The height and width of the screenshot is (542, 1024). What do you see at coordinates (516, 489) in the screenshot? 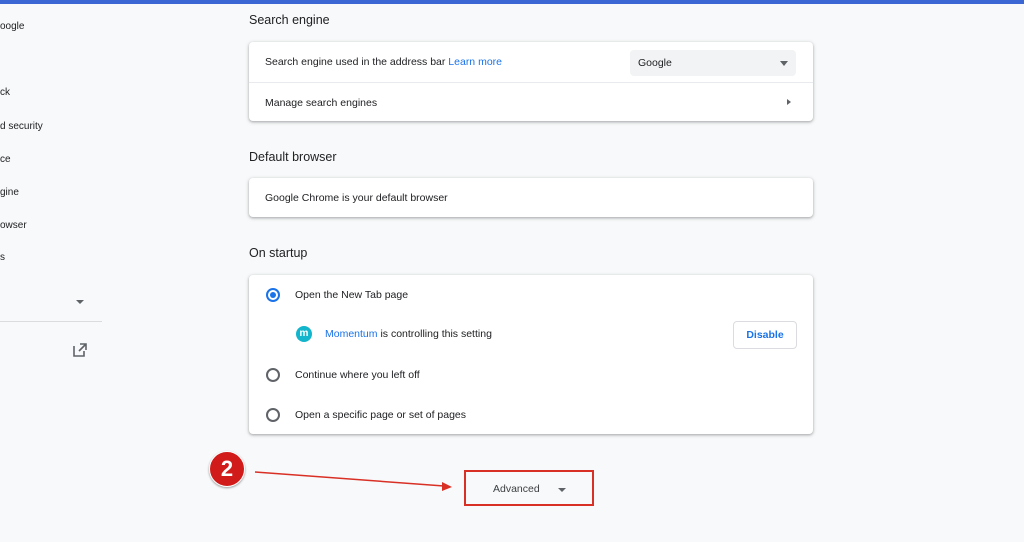
I see `advanced-label: Advanced` at bounding box center [516, 489].